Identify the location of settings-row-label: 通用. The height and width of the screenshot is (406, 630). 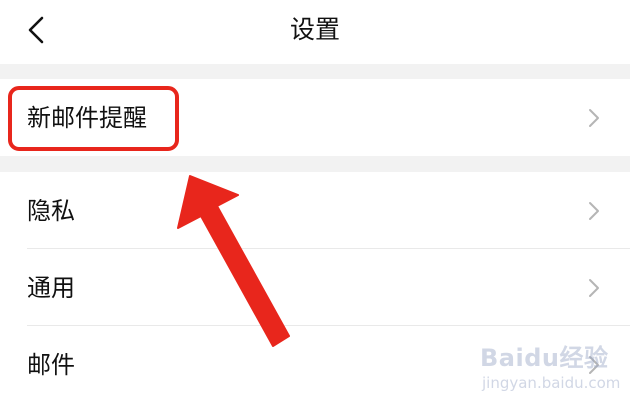
(51, 288).